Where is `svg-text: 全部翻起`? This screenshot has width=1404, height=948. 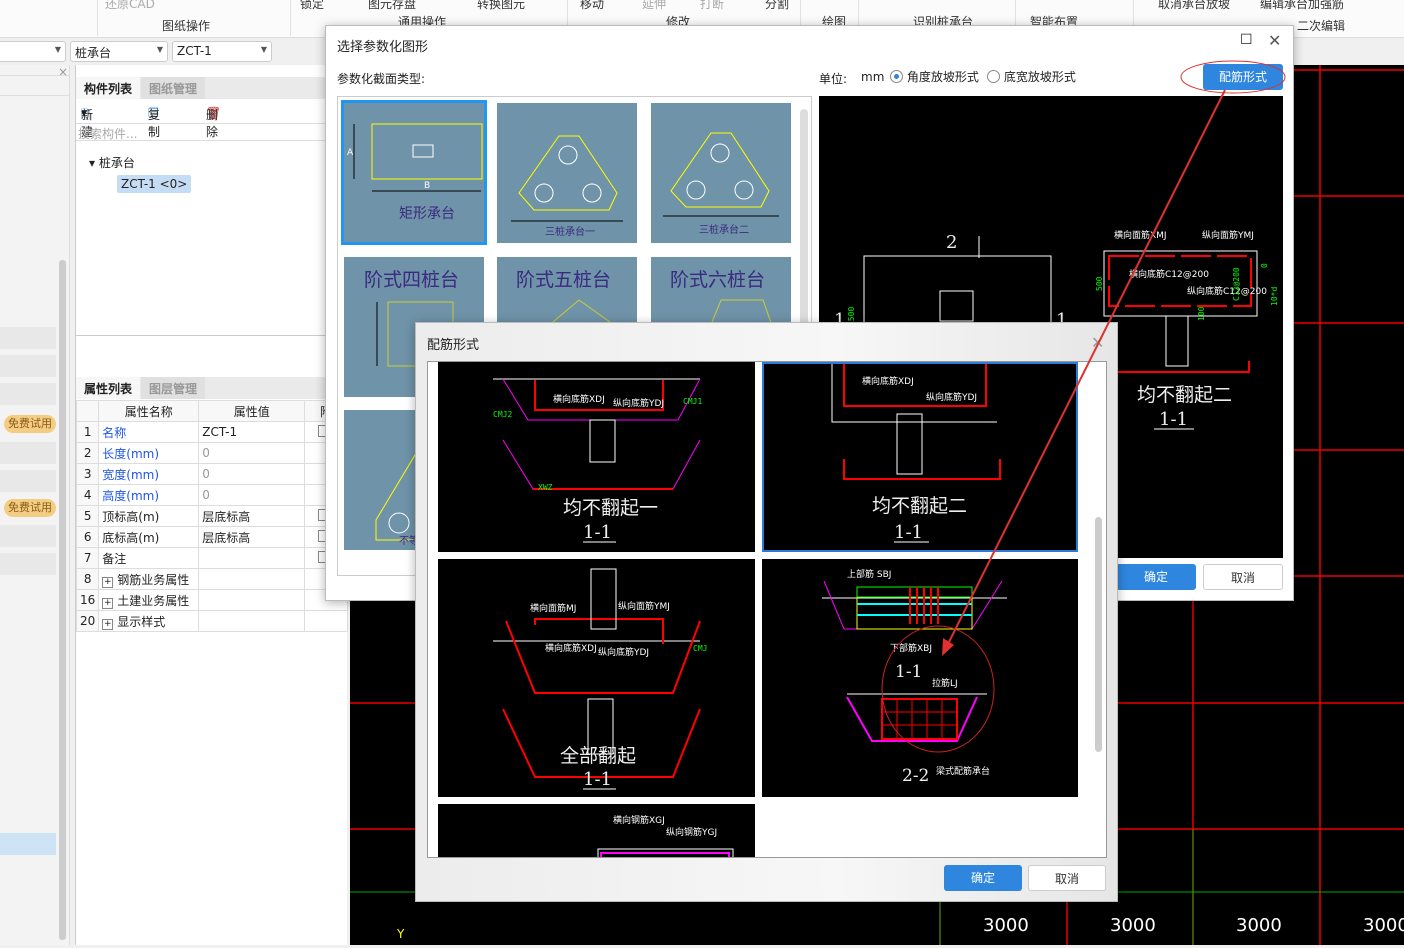 svg-text: 全部翻起 is located at coordinates (598, 756).